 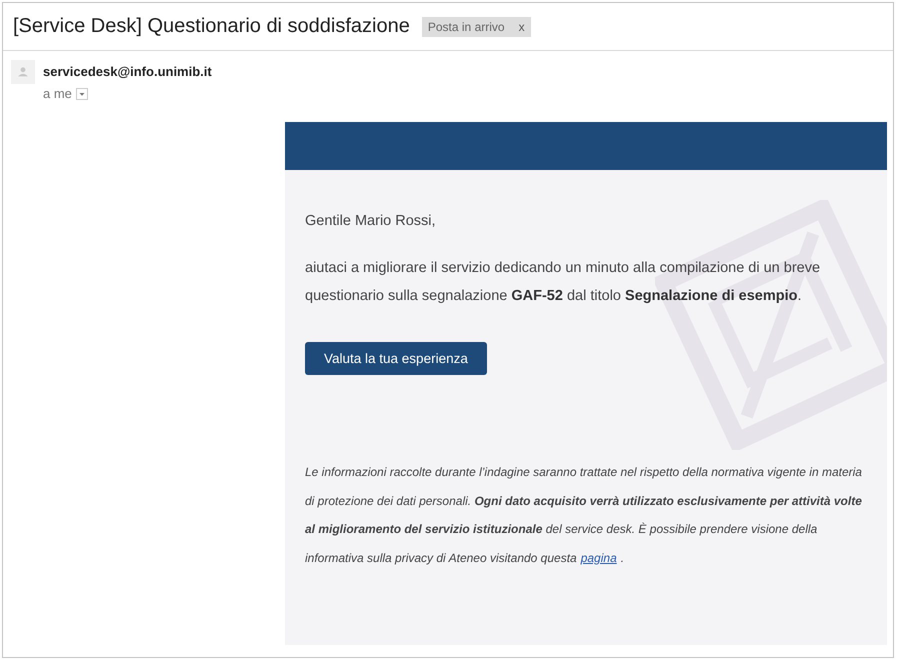 What do you see at coordinates (82, 94) in the screenshot?
I see `dropdown-icon` at bounding box center [82, 94].